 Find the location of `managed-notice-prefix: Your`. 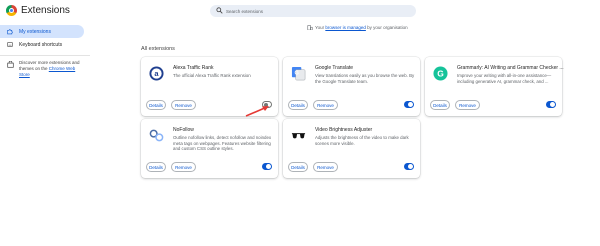

managed-notice-prefix: Your is located at coordinates (320, 27).